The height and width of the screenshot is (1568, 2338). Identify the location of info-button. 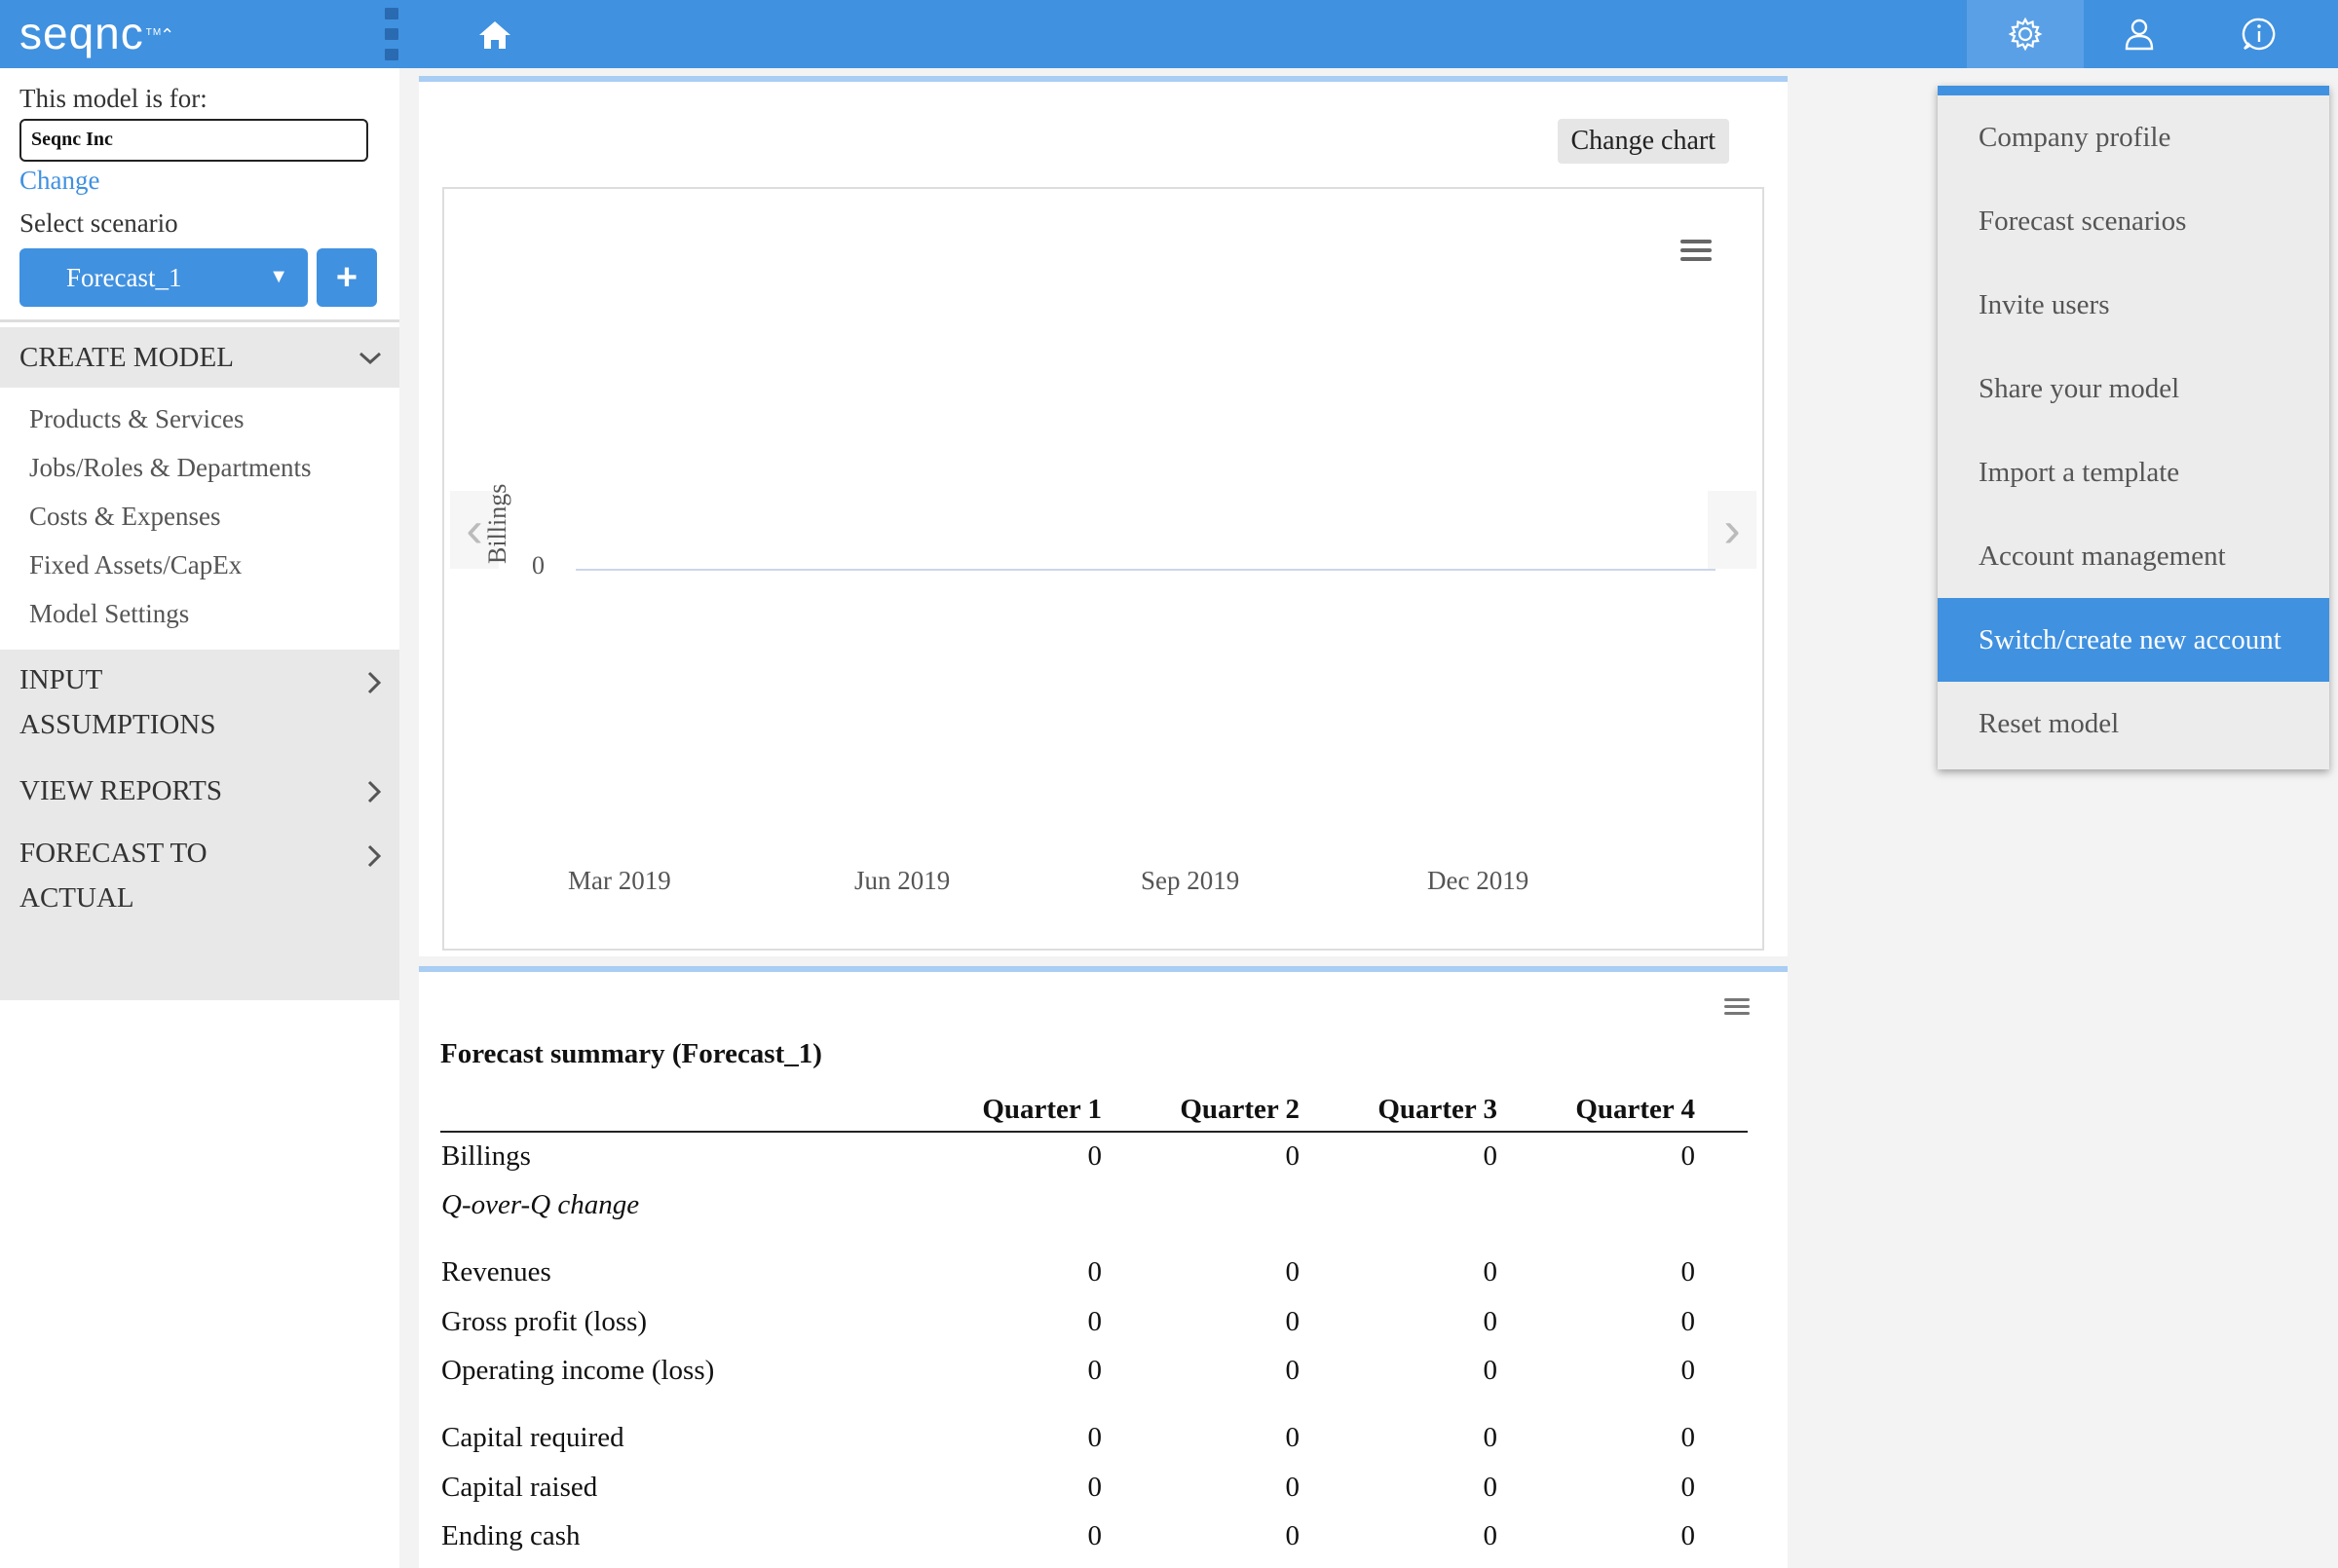
(2259, 34).